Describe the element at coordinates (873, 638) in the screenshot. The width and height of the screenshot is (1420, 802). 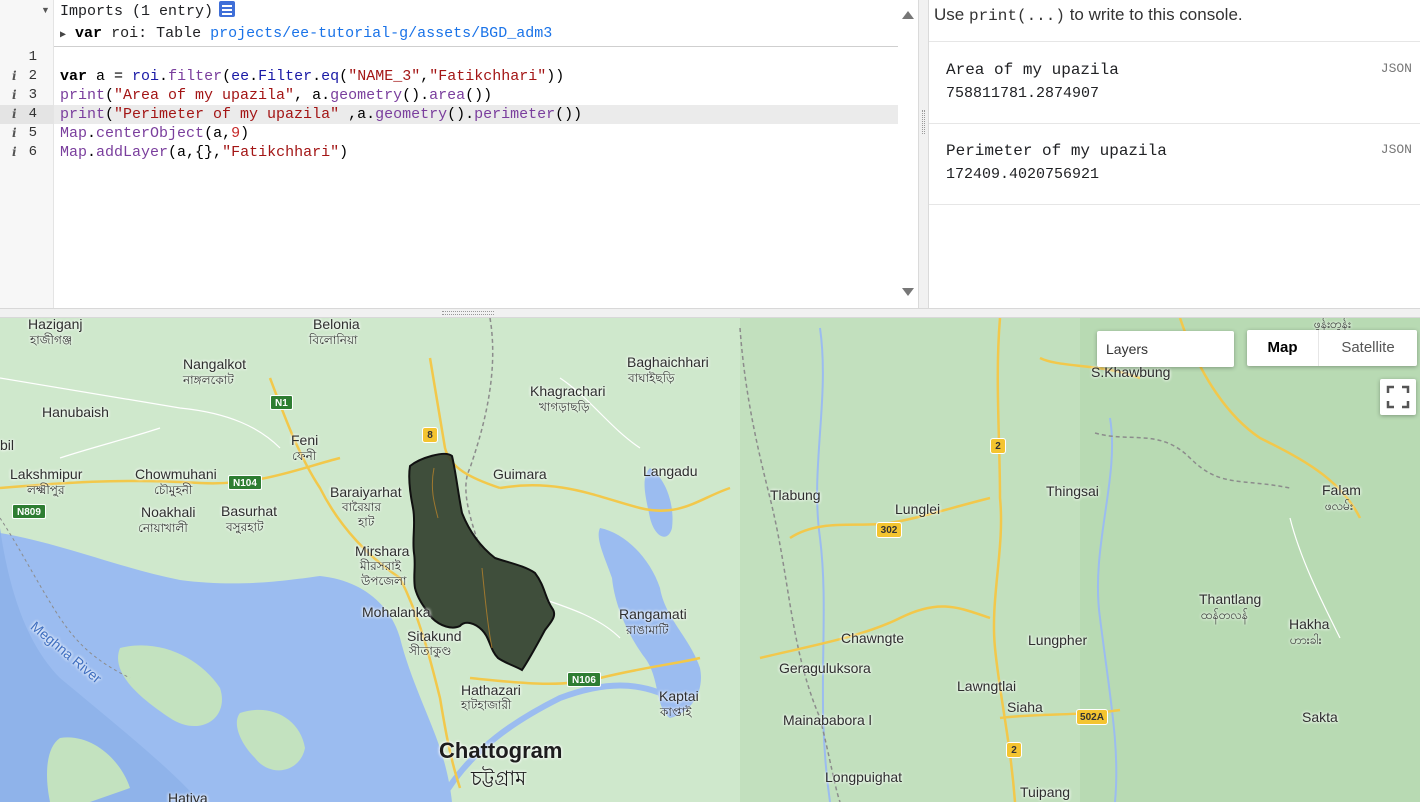
I see `place-label: Chawngte` at that location.